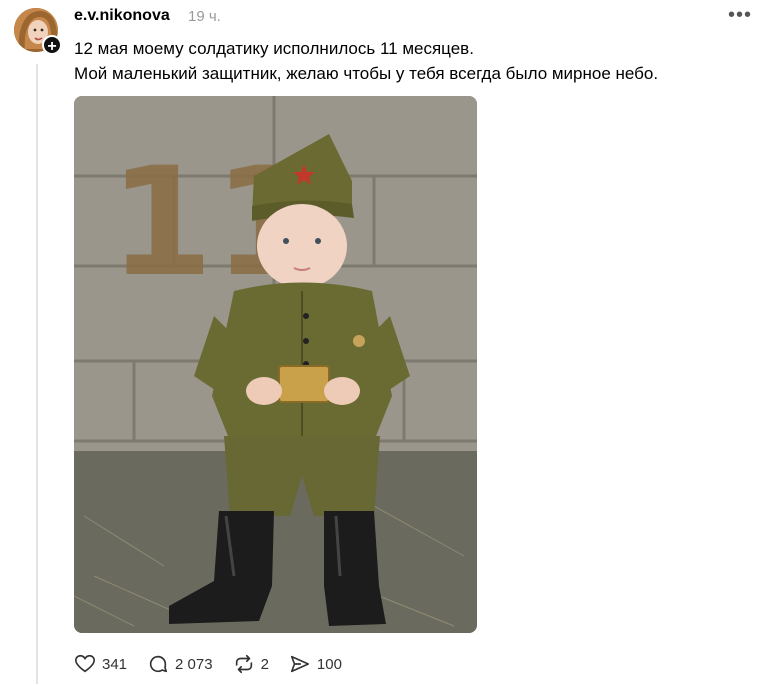 The image size is (761, 685). What do you see at coordinates (194, 664) in the screenshot?
I see `reply-count: 2 073` at bounding box center [194, 664].